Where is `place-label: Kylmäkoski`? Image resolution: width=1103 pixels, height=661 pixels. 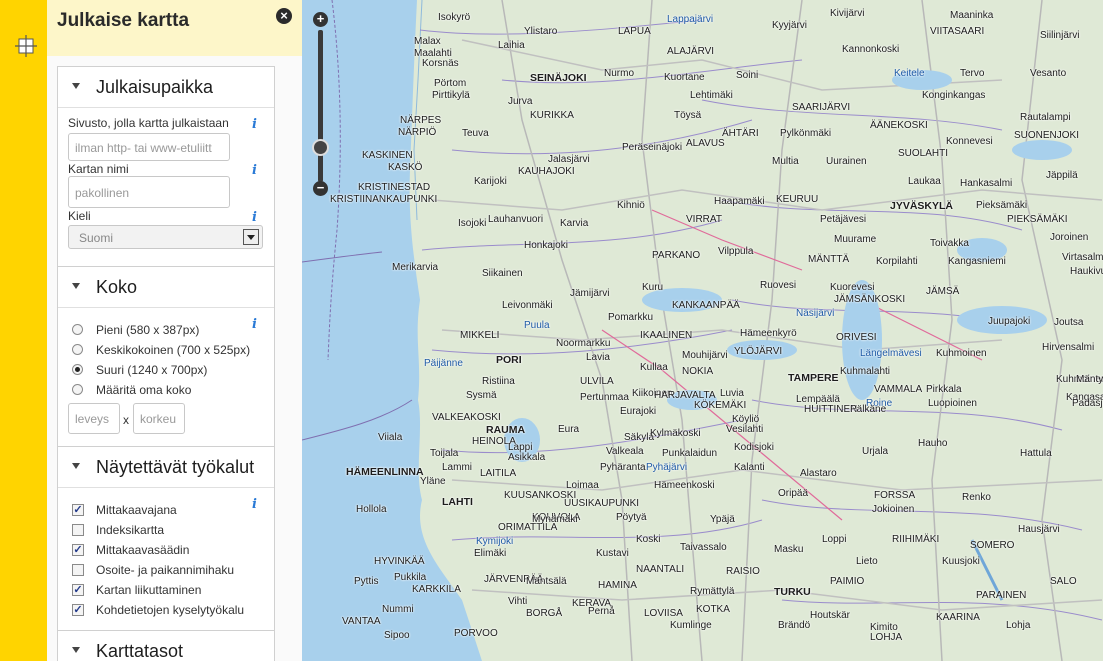 place-label: Kylmäkoski is located at coordinates (675, 433).